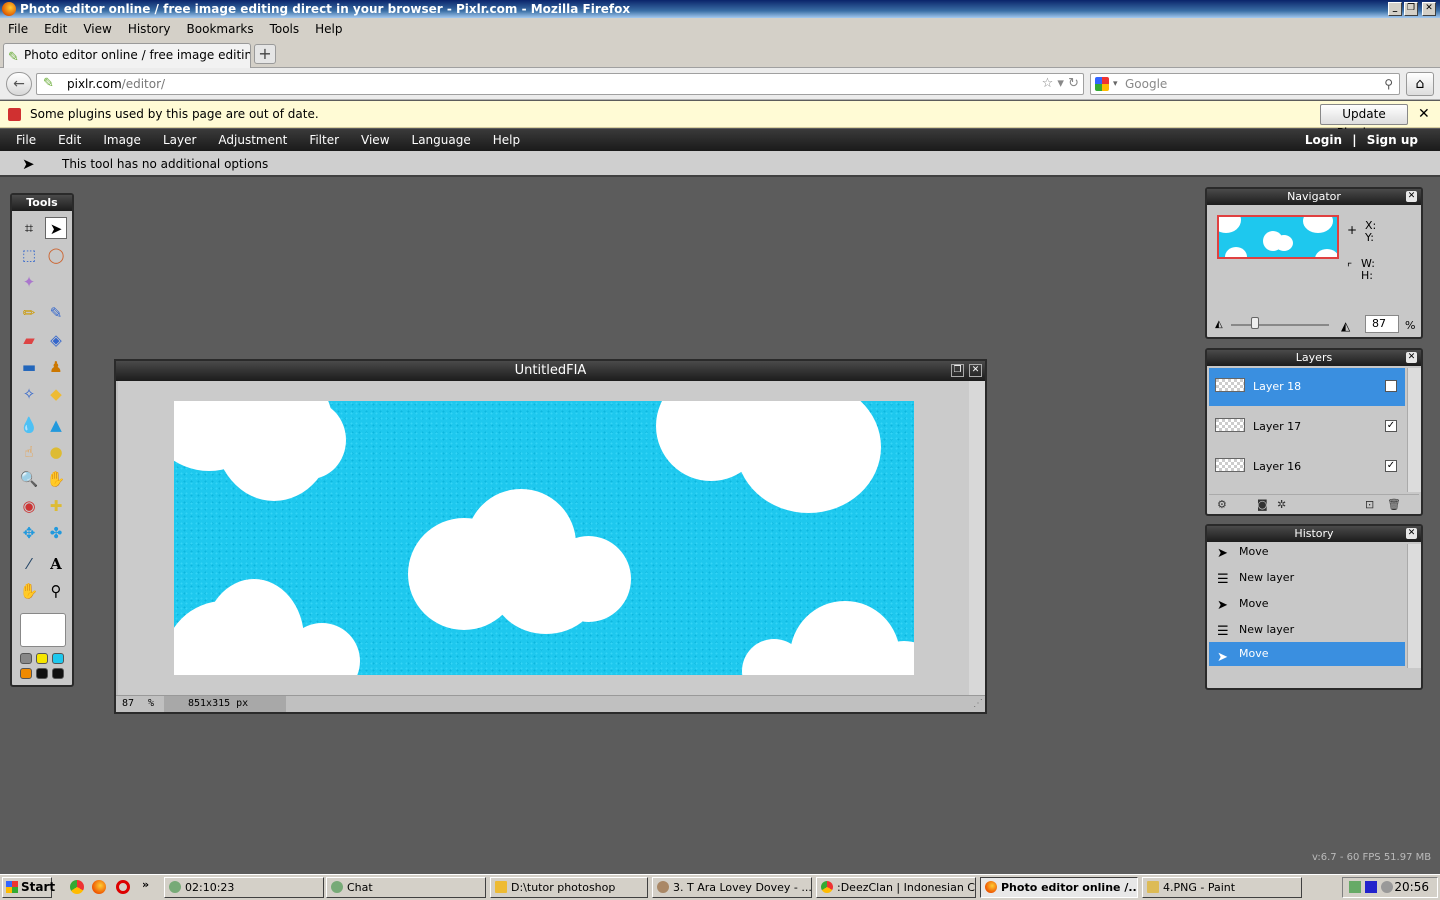 The width and height of the screenshot is (1440, 900). What do you see at coordinates (1278, 237) in the screenshot?
I see `navigator-thumbnail` at bounding box center [1278, 237].